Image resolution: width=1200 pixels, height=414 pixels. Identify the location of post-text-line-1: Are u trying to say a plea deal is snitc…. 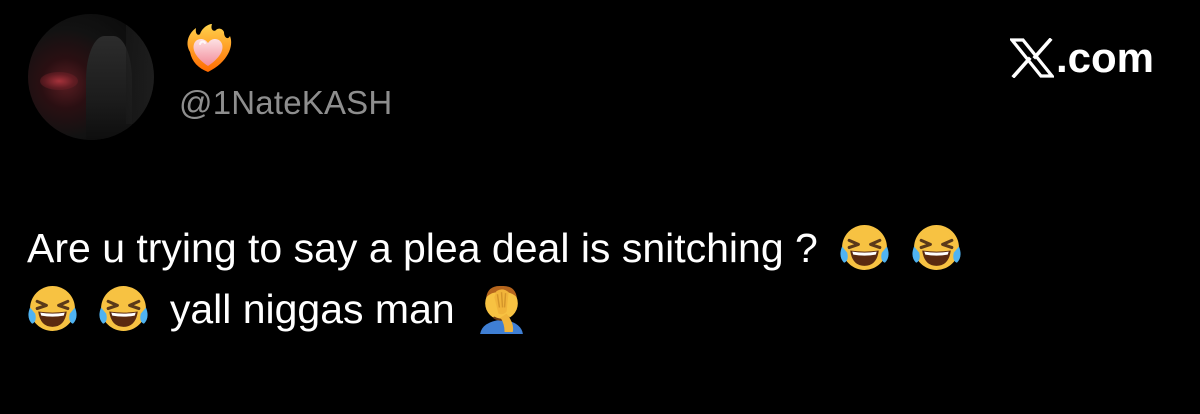
(422, 248).